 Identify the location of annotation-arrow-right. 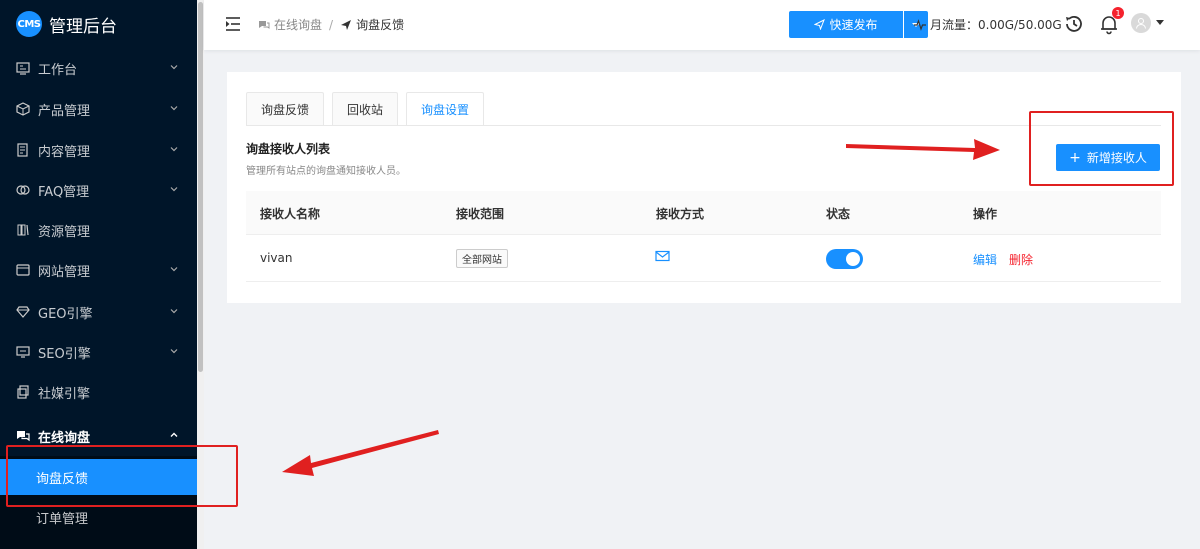
(923, 149).